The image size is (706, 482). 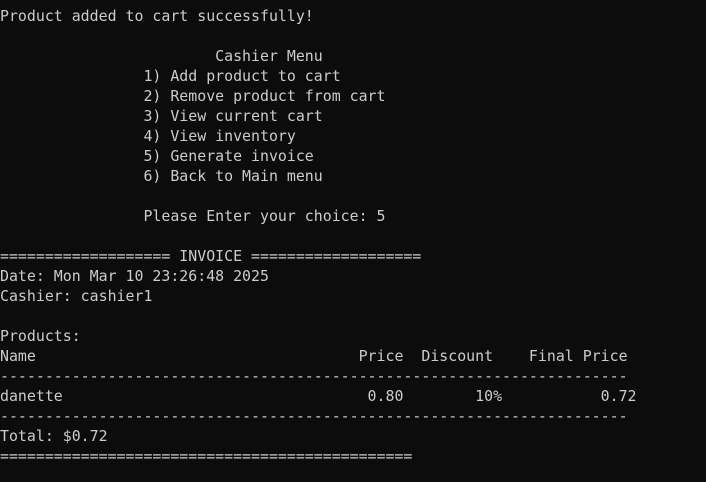 What do you see at coordinates (193, 96) in the screenshot?
I see `menu-option-remove-product: 2) Remove product from cart` at bounding box center [193, 96].